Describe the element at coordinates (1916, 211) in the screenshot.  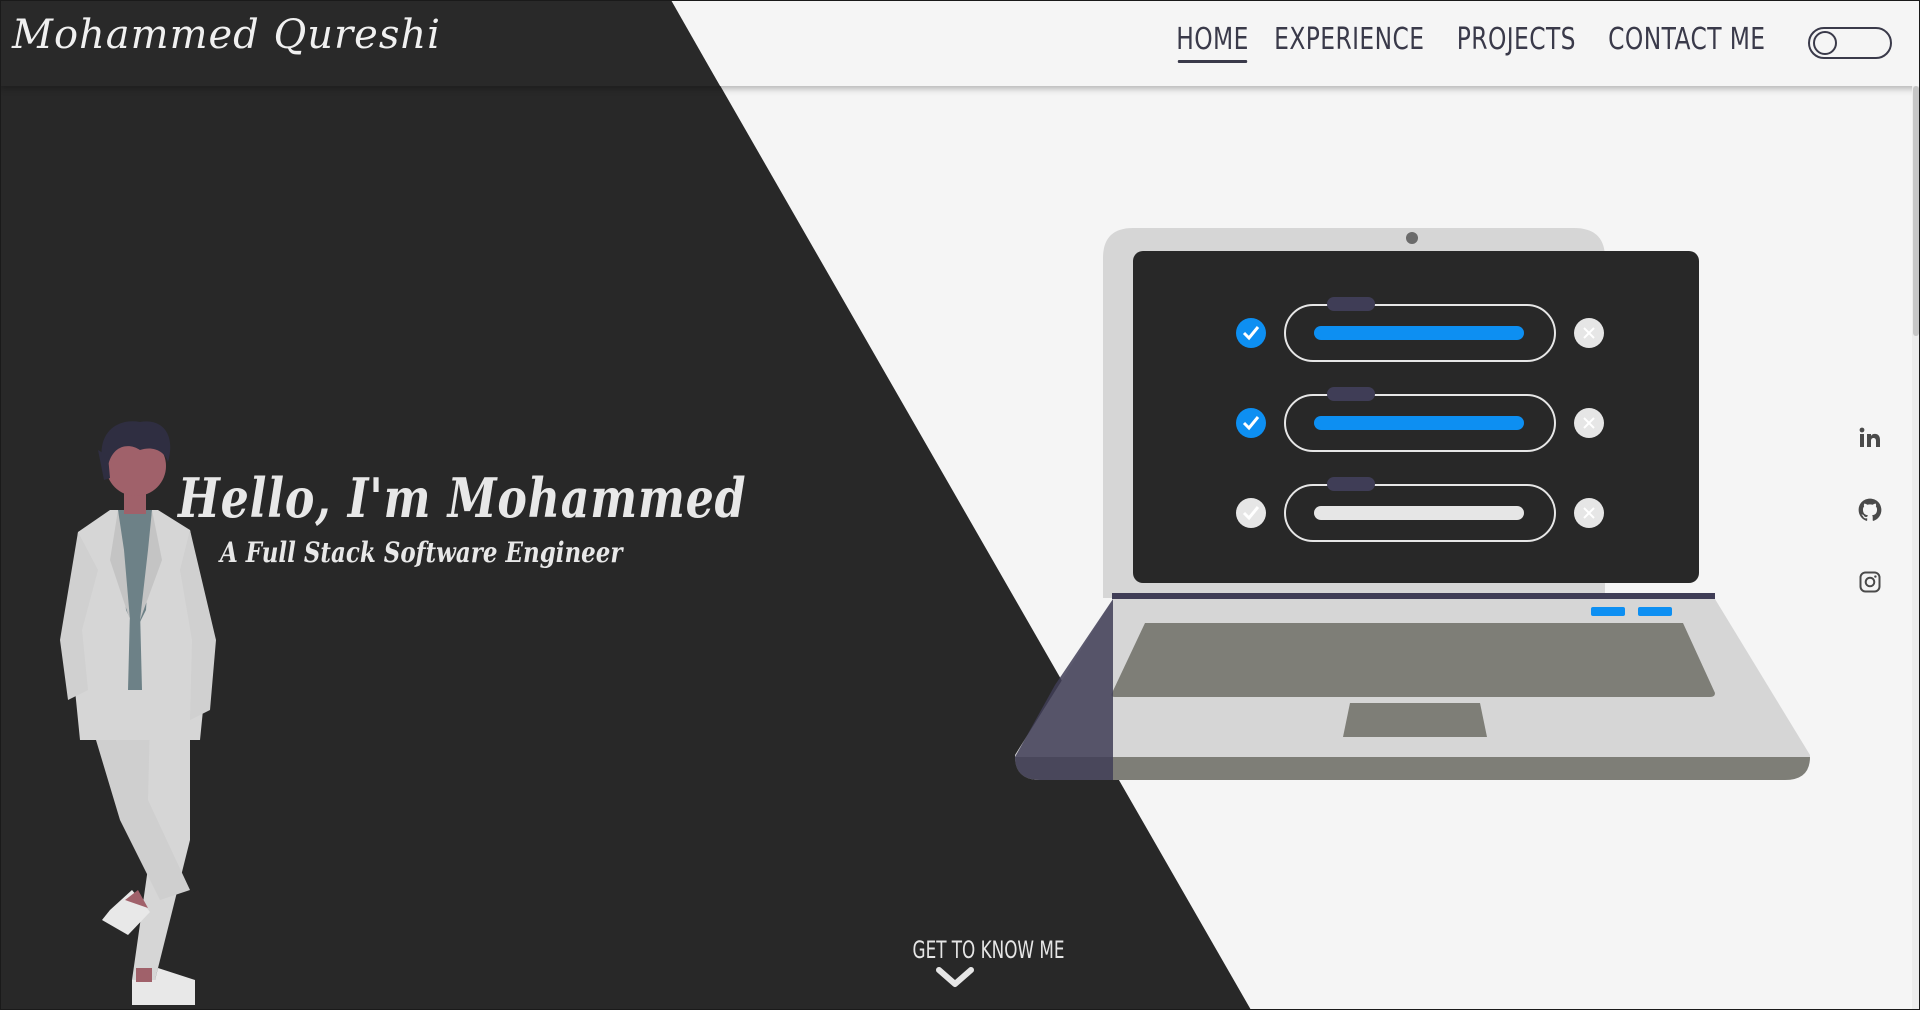
I see `scrollbar-thumb` at that location.